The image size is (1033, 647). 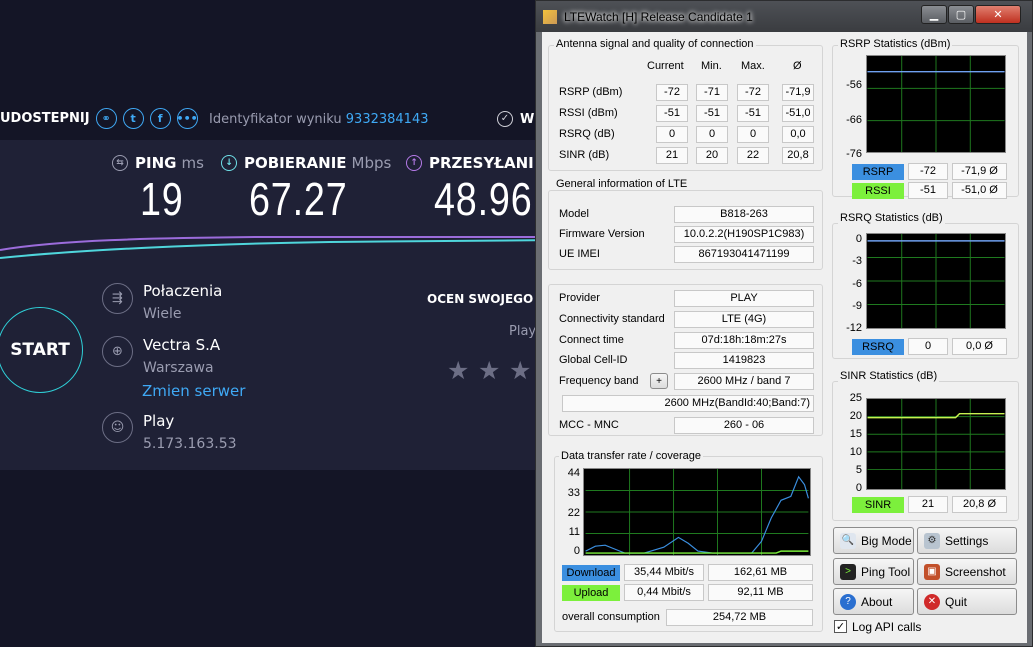 I want to click on settings-button: ⚙ Settings, so click(x=967, y=540).